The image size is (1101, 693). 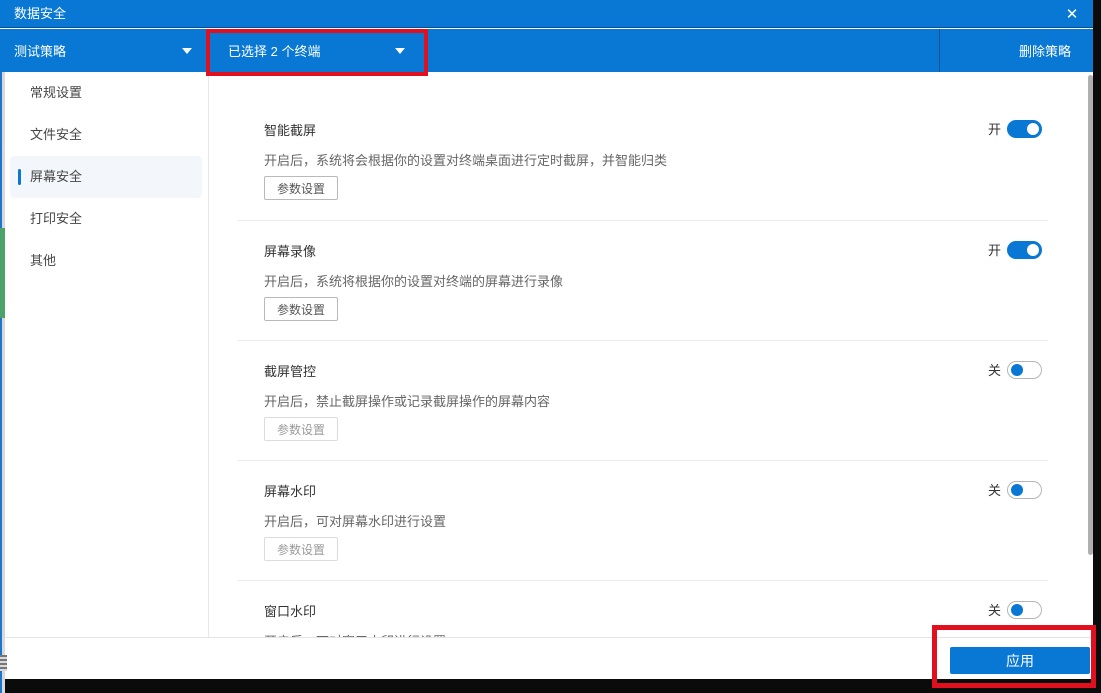 I want to click on footer-bar: 应用, so click(x=549, y=658).